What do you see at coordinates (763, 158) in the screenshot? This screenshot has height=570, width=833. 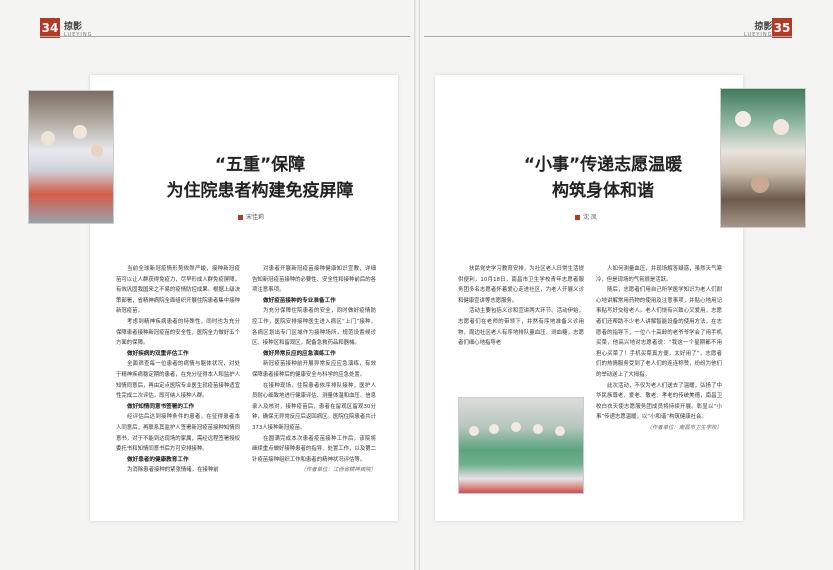 I see `volunteer-clinic-photo` at bounding box center [763, 158].